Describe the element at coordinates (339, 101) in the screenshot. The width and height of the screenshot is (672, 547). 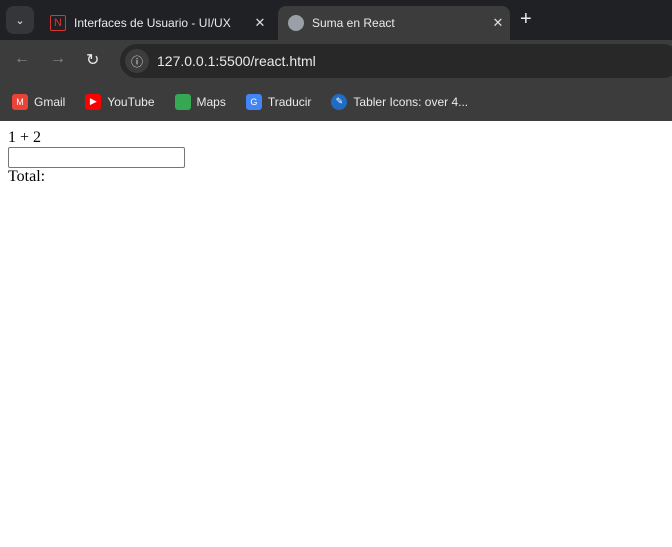
I see `tabler-icon: ✎` at that location.